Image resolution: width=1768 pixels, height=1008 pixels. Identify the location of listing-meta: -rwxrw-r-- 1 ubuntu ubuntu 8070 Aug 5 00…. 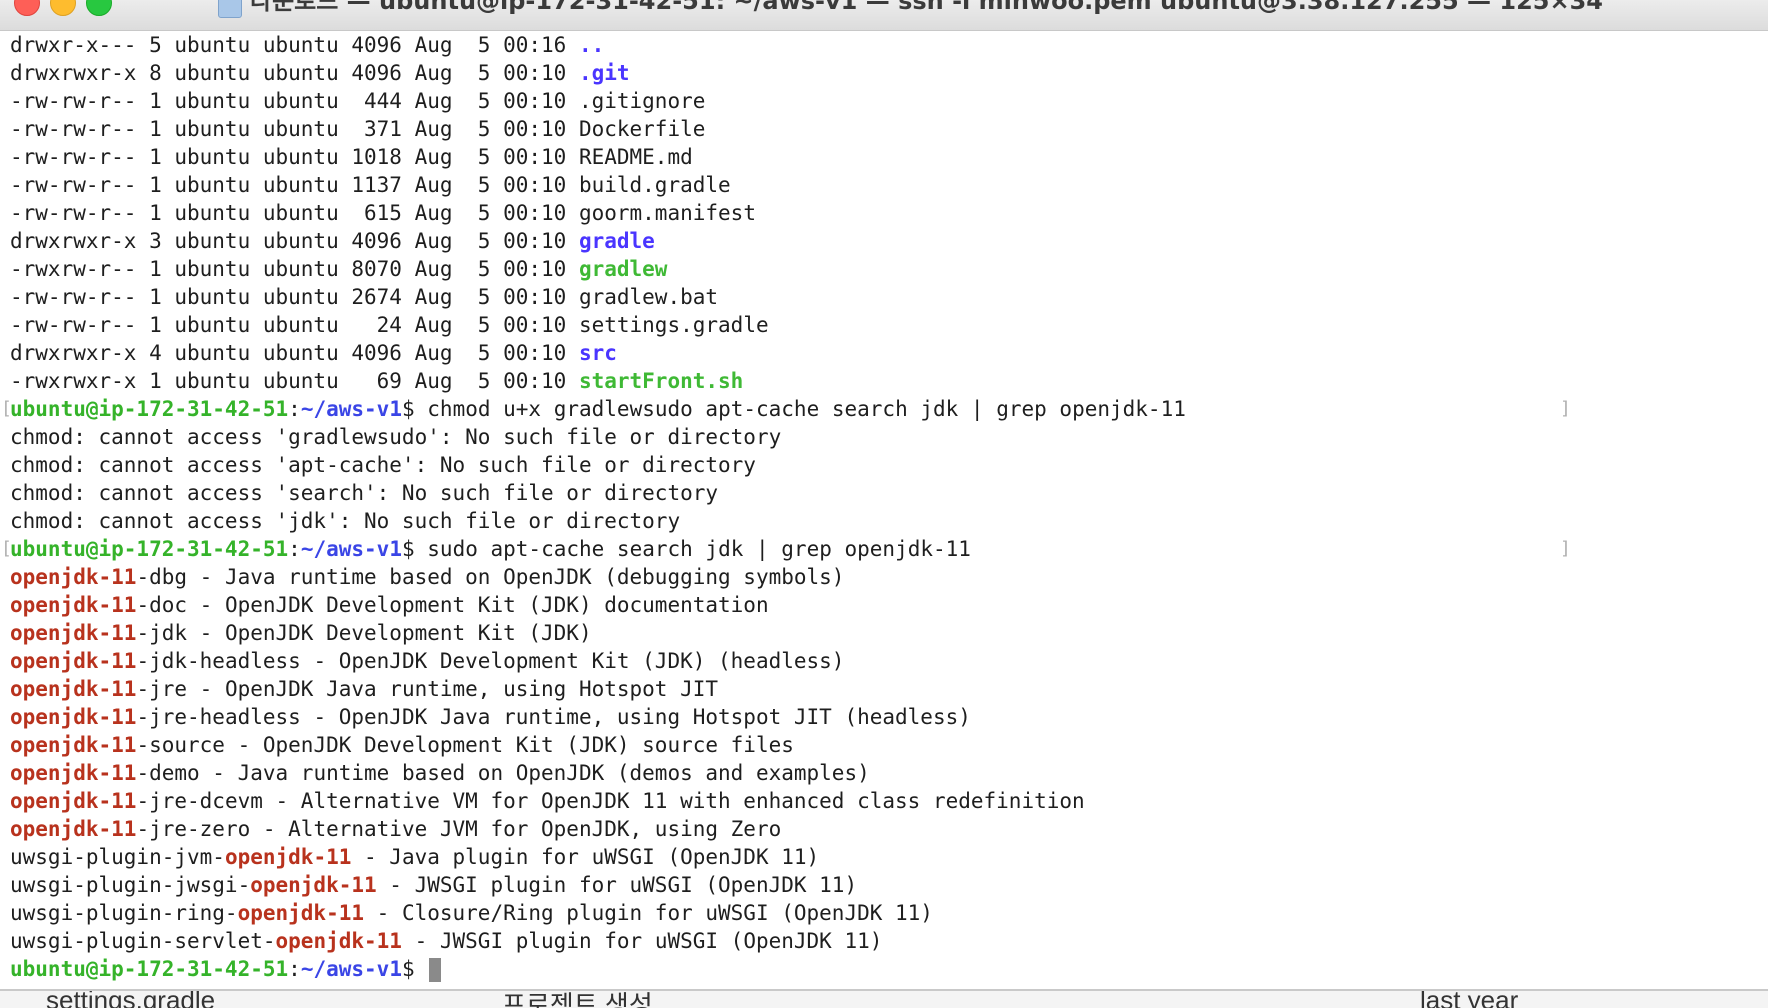
(294, 269).